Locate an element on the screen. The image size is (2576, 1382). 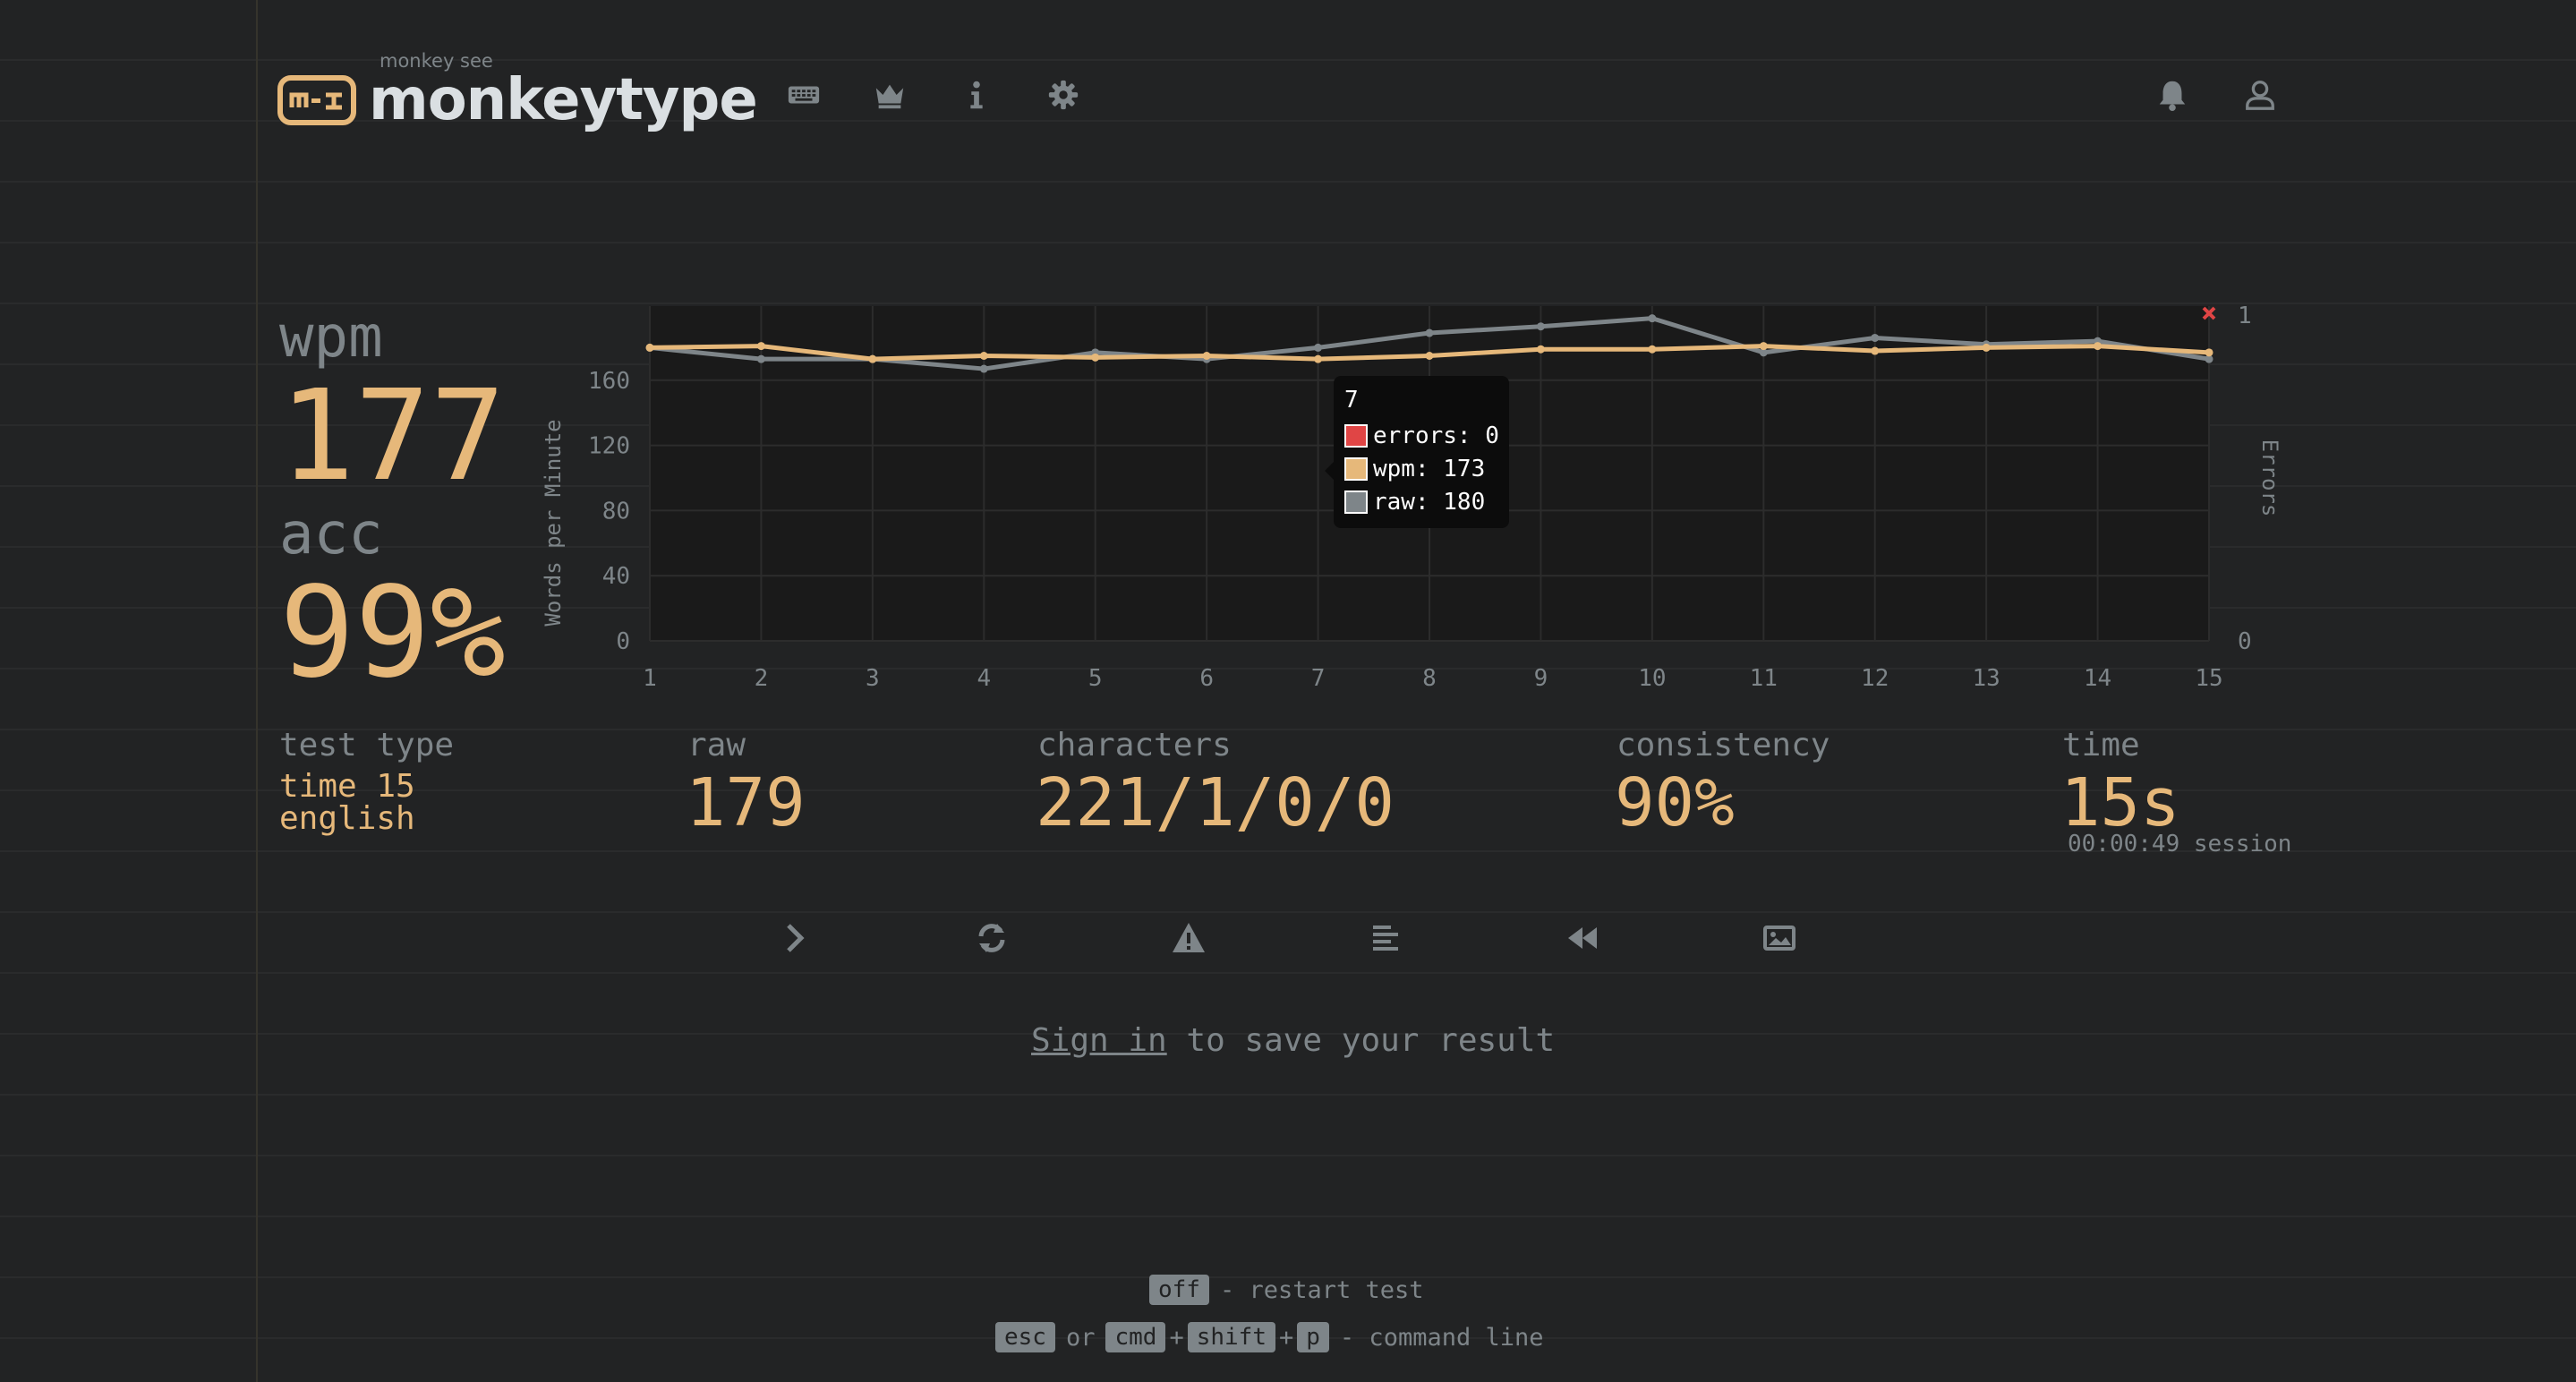
replay-button is located at coordinates (1582, 938).